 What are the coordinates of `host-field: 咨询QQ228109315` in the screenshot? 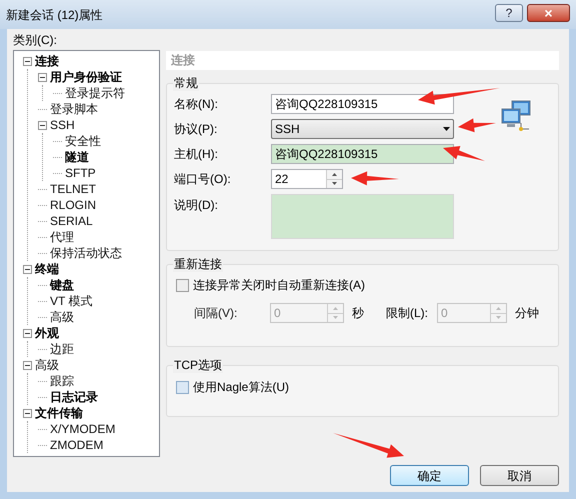 It's located at (362, 154).